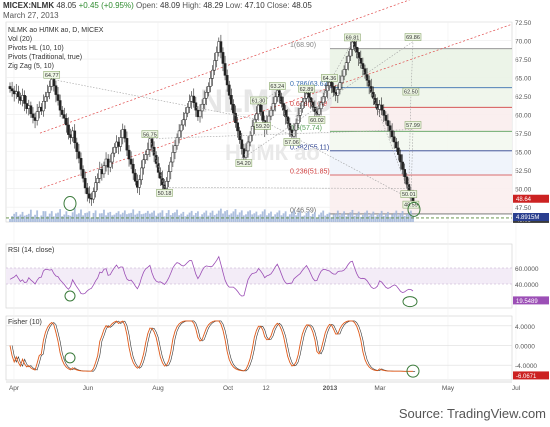 The width and height of the screenshot is (550, 427). I want to click on legend-entry: Zig Zag (5, 10), so click(31, 66).